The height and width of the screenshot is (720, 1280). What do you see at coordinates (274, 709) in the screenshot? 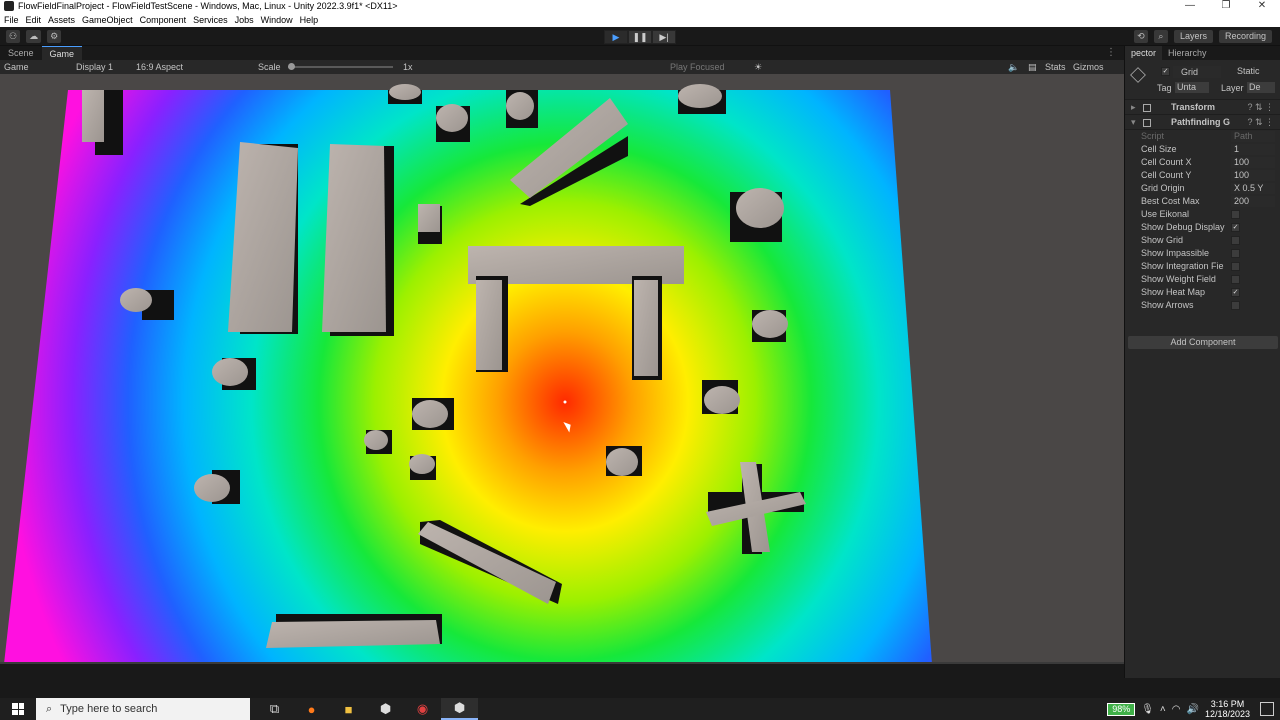
I see `task-view-icon: ⧉` at bounding box center [274, 709].